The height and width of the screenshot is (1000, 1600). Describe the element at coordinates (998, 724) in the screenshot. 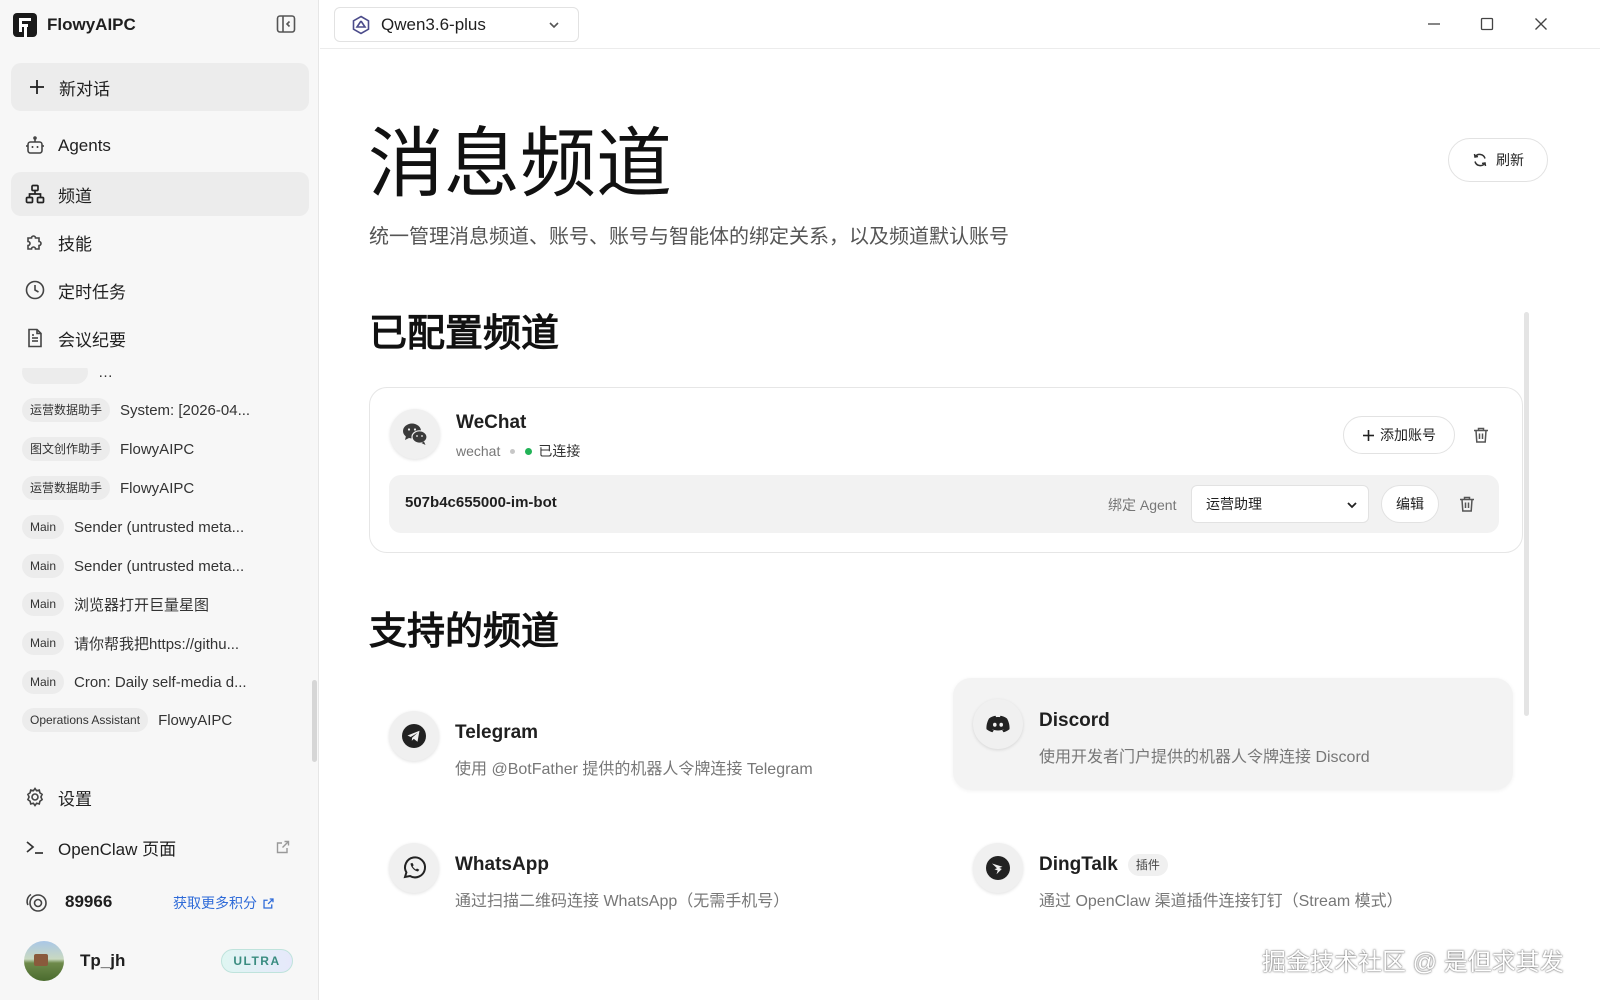

I see `discord-icon` at that location.